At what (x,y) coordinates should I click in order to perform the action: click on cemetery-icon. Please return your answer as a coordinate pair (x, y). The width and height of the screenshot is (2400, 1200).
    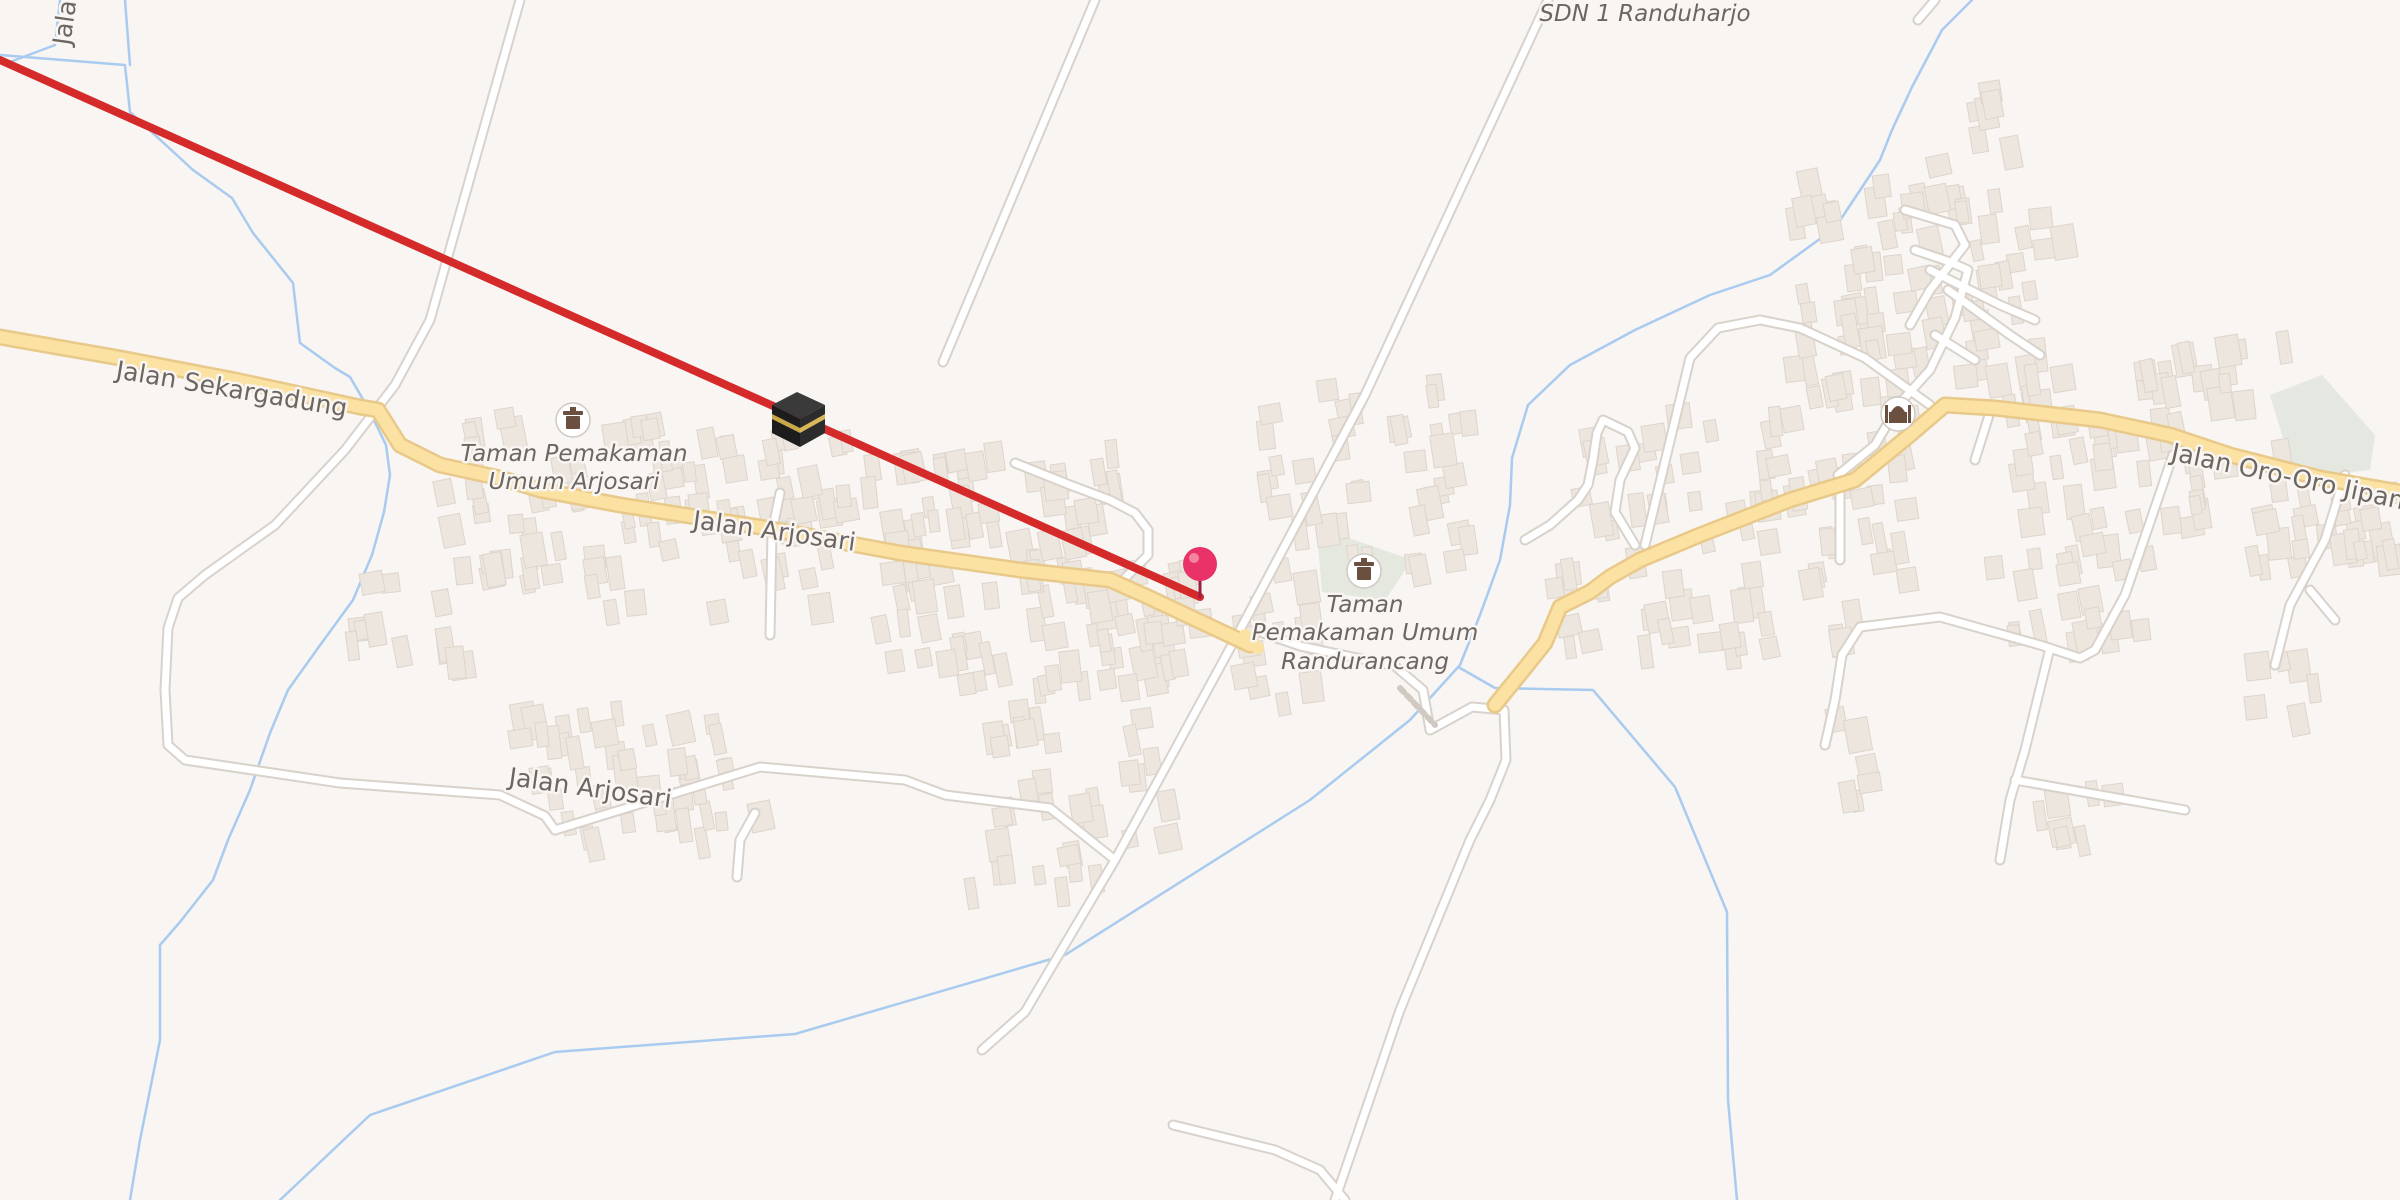
    Looking at the image, I should click on (1364, 571).